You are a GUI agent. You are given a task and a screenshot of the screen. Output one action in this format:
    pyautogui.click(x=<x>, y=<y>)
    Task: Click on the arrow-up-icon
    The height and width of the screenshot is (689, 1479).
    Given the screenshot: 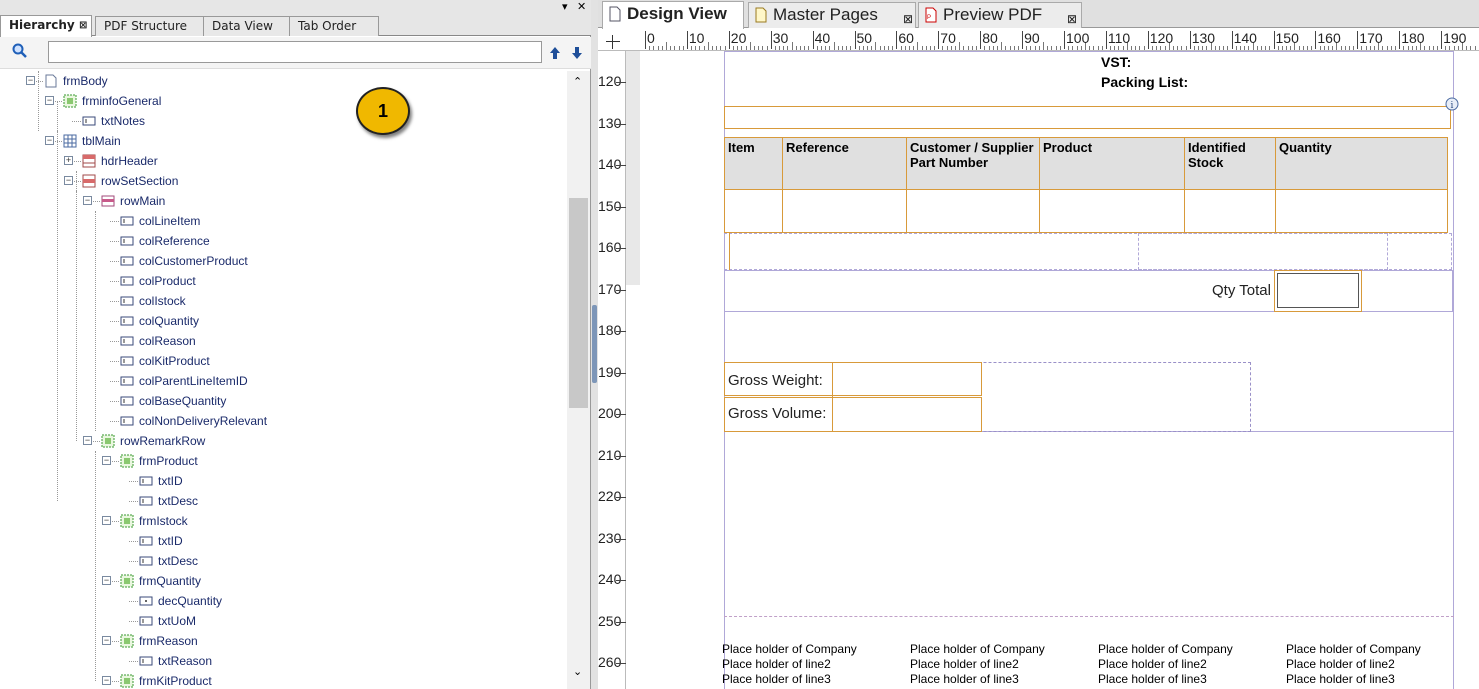 What is the action you would take?
    pyautogui.click(x=555, y=53)
    